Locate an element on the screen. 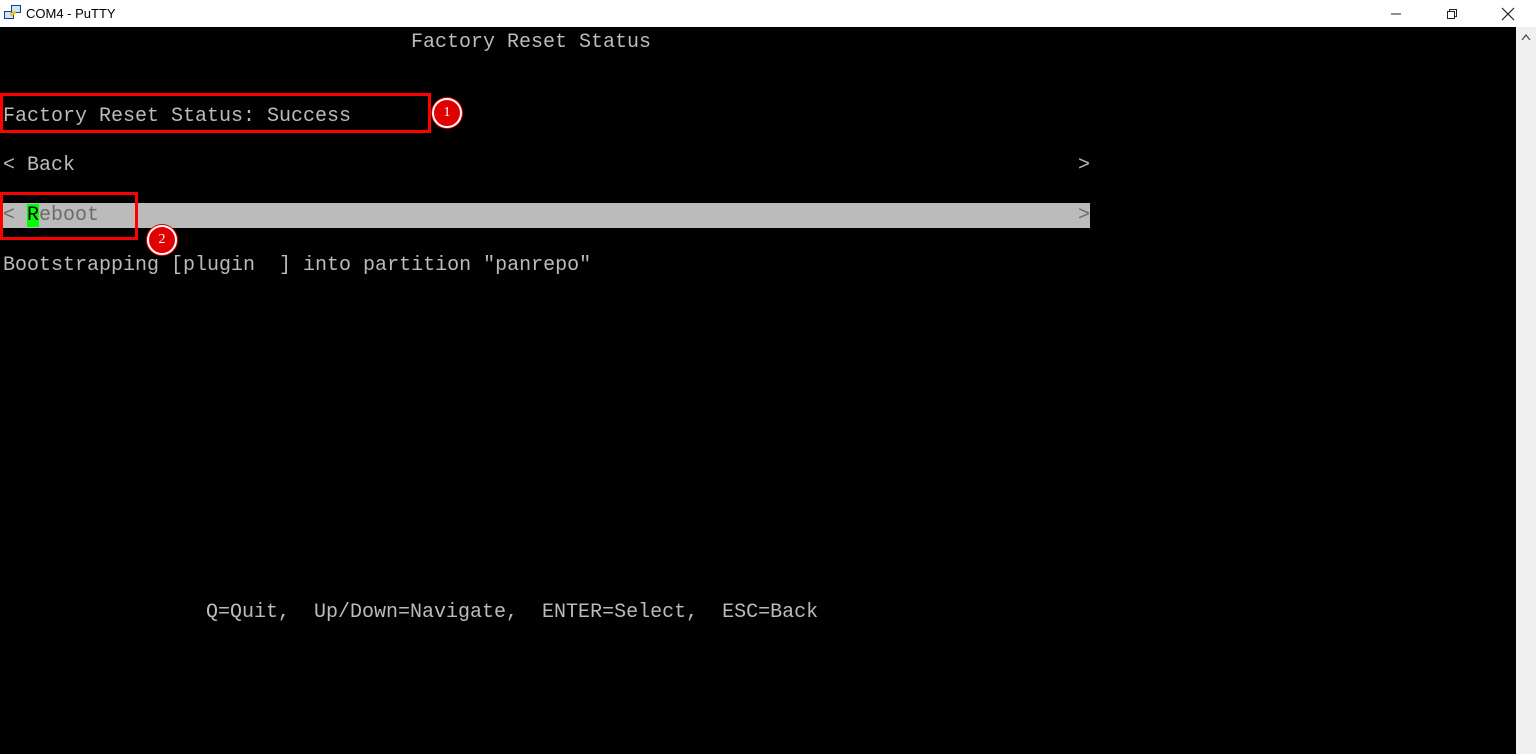 The width and height of the screenshot is (1536, 754). chevron-up-icon is located at coordinates (1526, 37).